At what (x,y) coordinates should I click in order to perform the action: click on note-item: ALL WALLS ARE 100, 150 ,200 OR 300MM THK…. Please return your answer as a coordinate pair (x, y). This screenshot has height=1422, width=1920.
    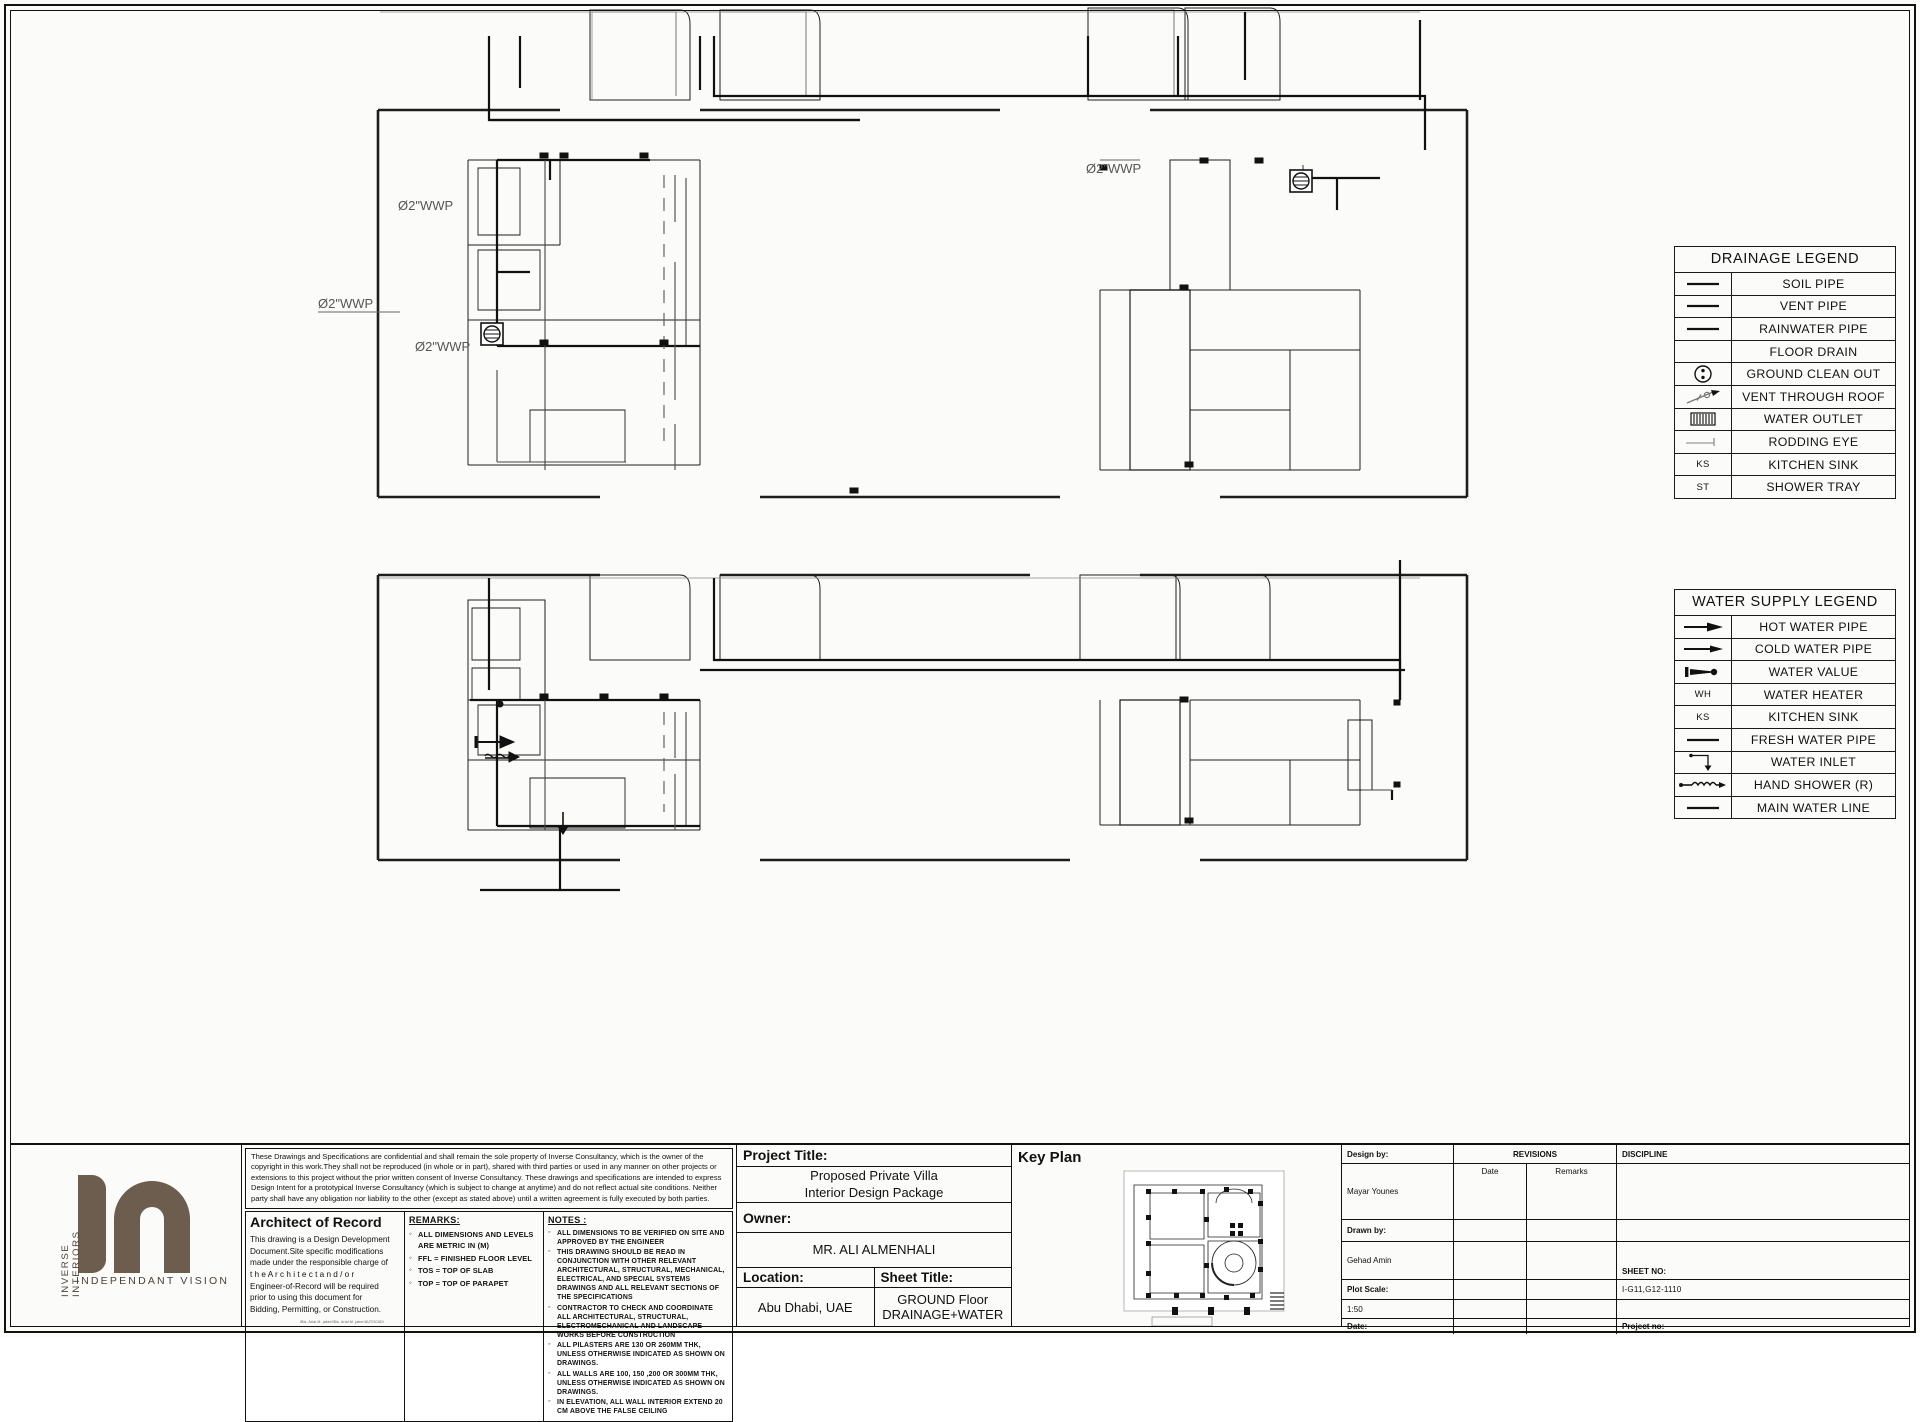
    Looking at the image, I should click on (638, 1384).